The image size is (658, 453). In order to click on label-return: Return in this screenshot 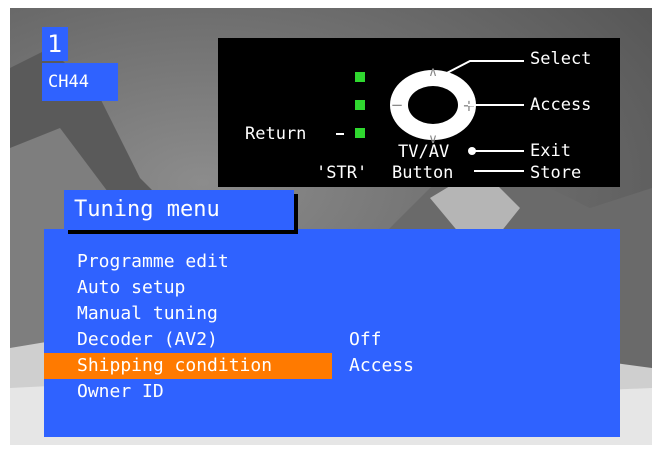, I will do `click(276, 134)`.